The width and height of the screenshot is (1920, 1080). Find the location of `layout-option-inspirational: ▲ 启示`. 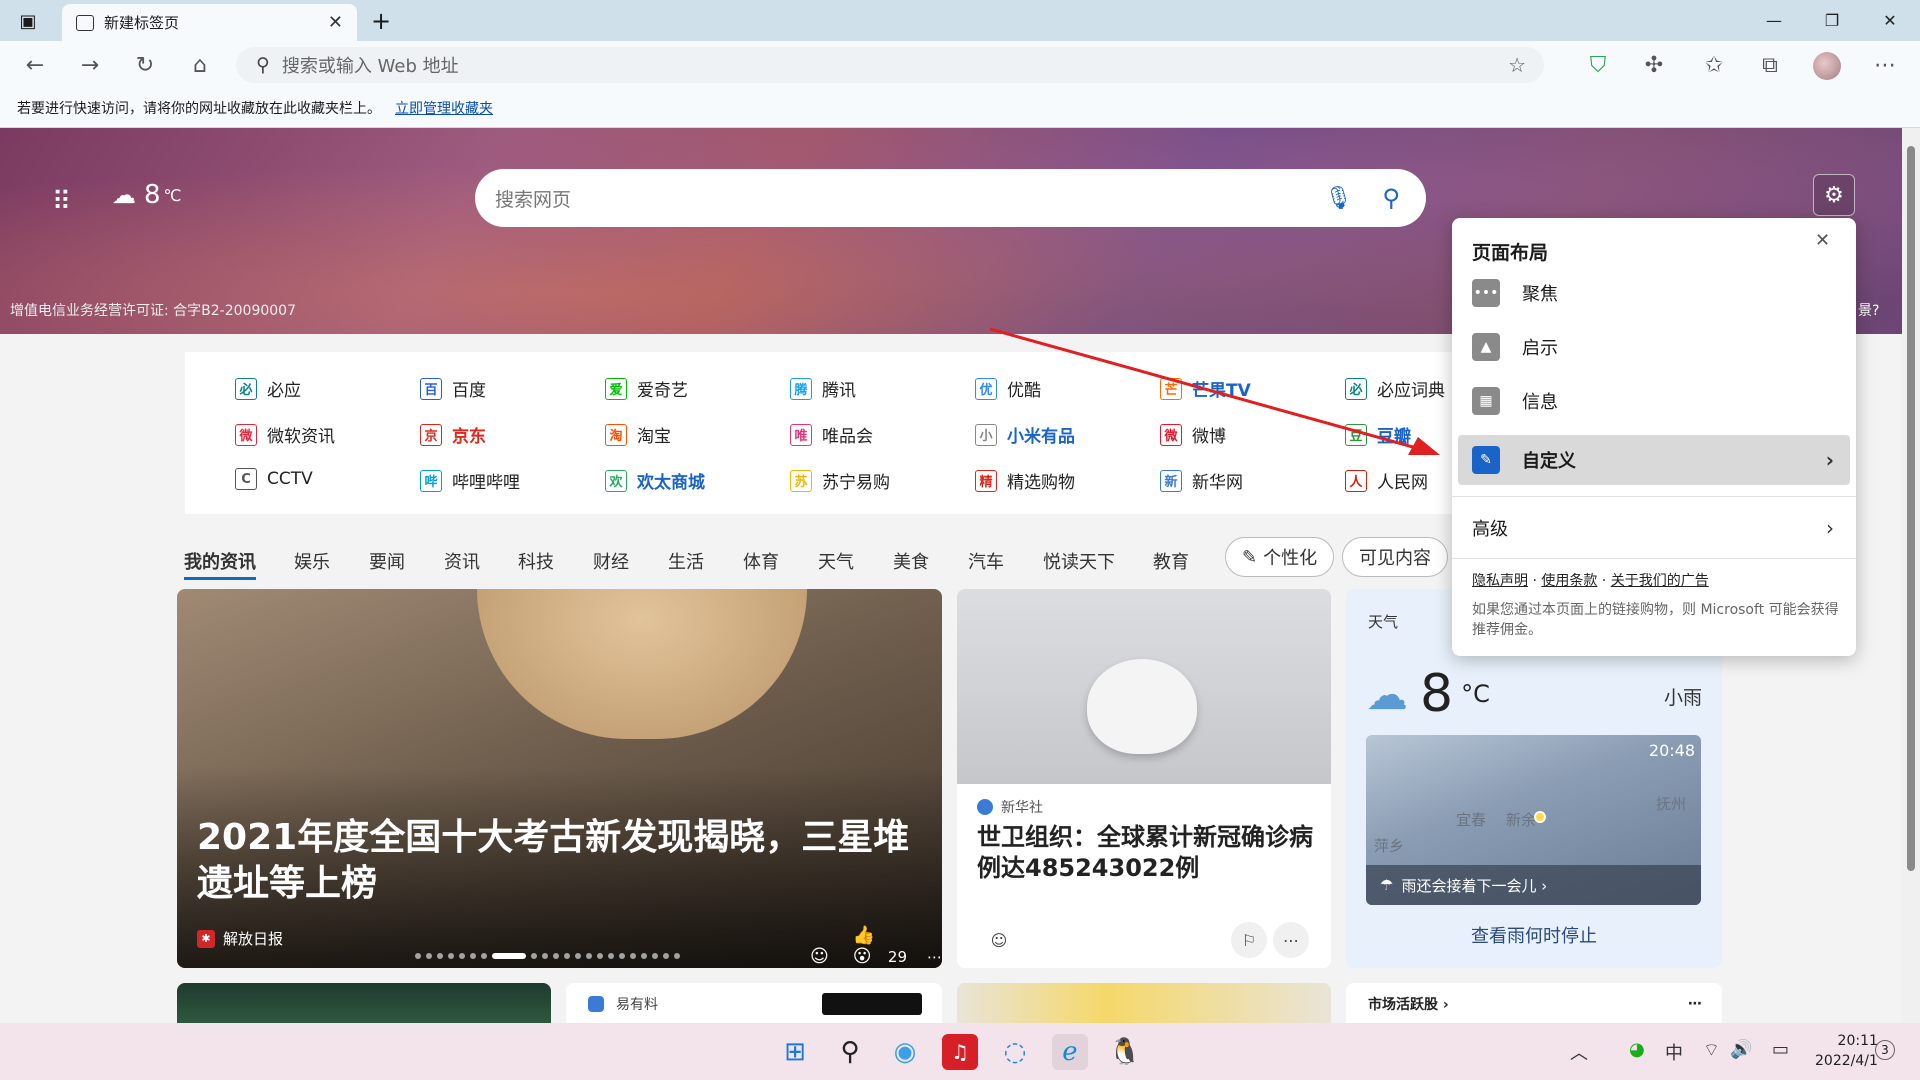

layout-option-inspirational: ▲ 启示 is located at coordinates (1654, 347).